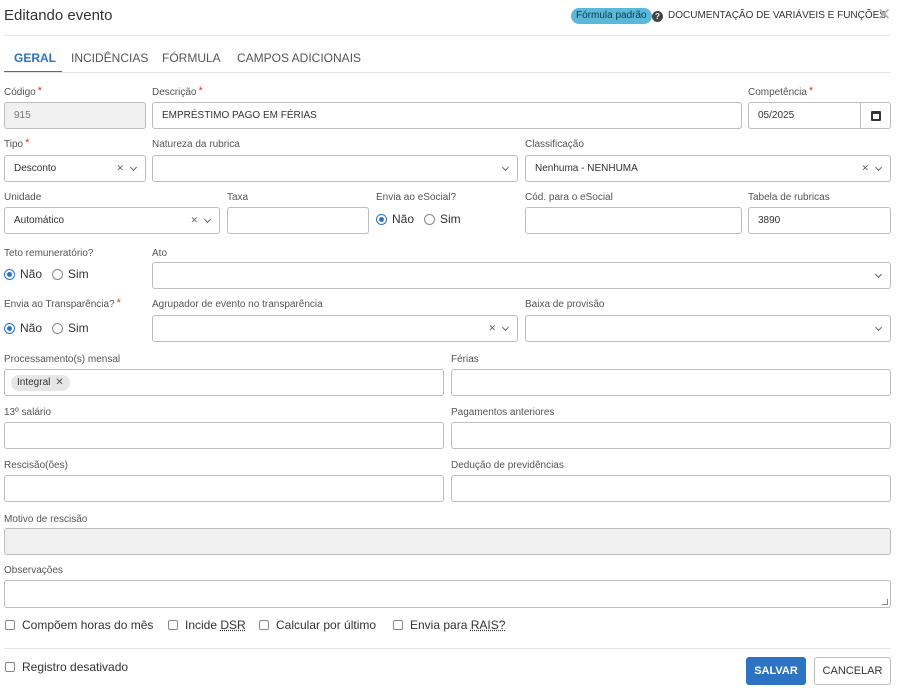 The height and width of the screenshot is (688, 900). Describe the element at coordinates (10, 667) in the screenshot. I see `registro-desativado-checkbox` at that location.